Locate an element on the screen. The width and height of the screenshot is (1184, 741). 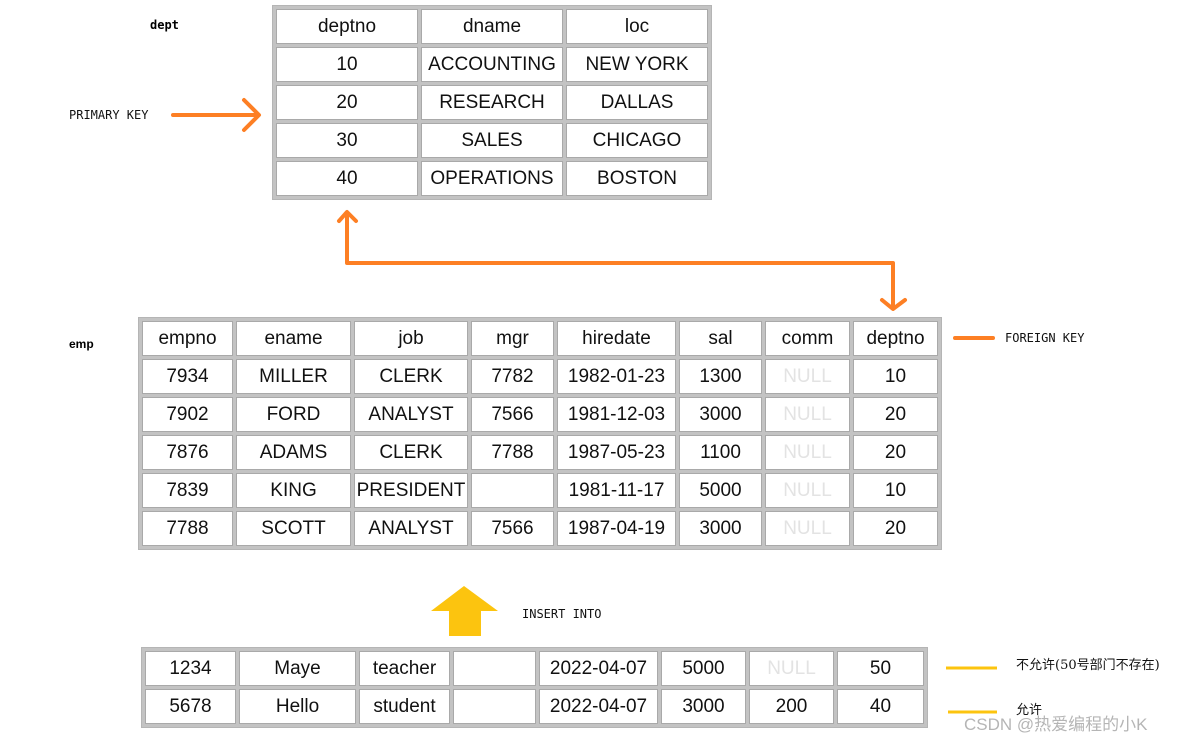
emp-cell: 7839 is located at coordinates (187, 490).